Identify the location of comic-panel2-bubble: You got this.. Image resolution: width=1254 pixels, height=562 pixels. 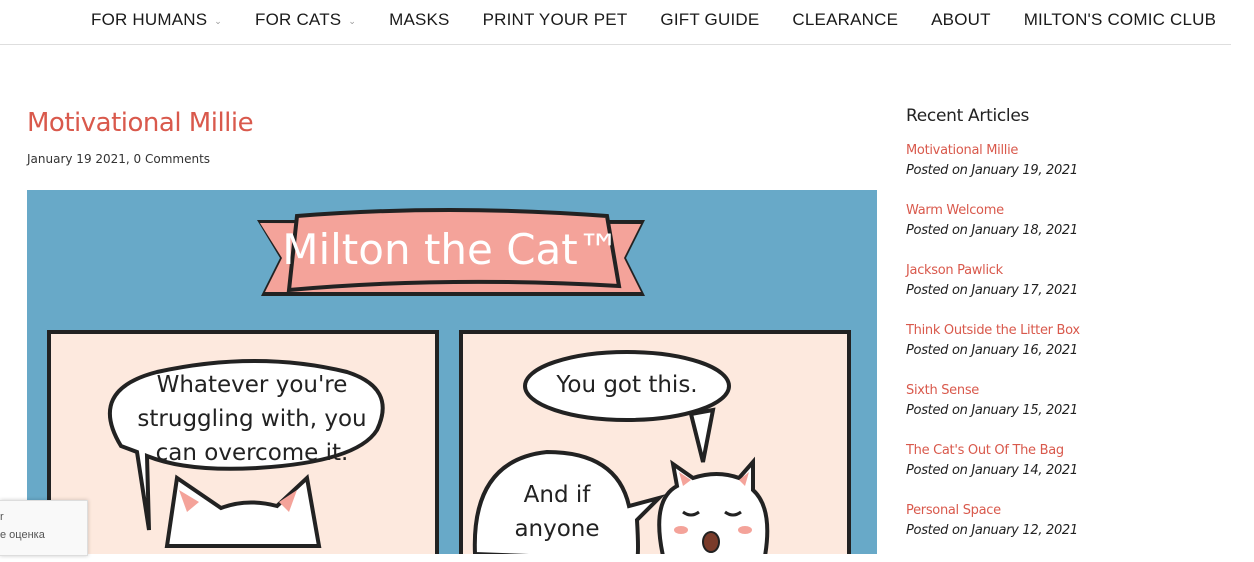
(626, 385).